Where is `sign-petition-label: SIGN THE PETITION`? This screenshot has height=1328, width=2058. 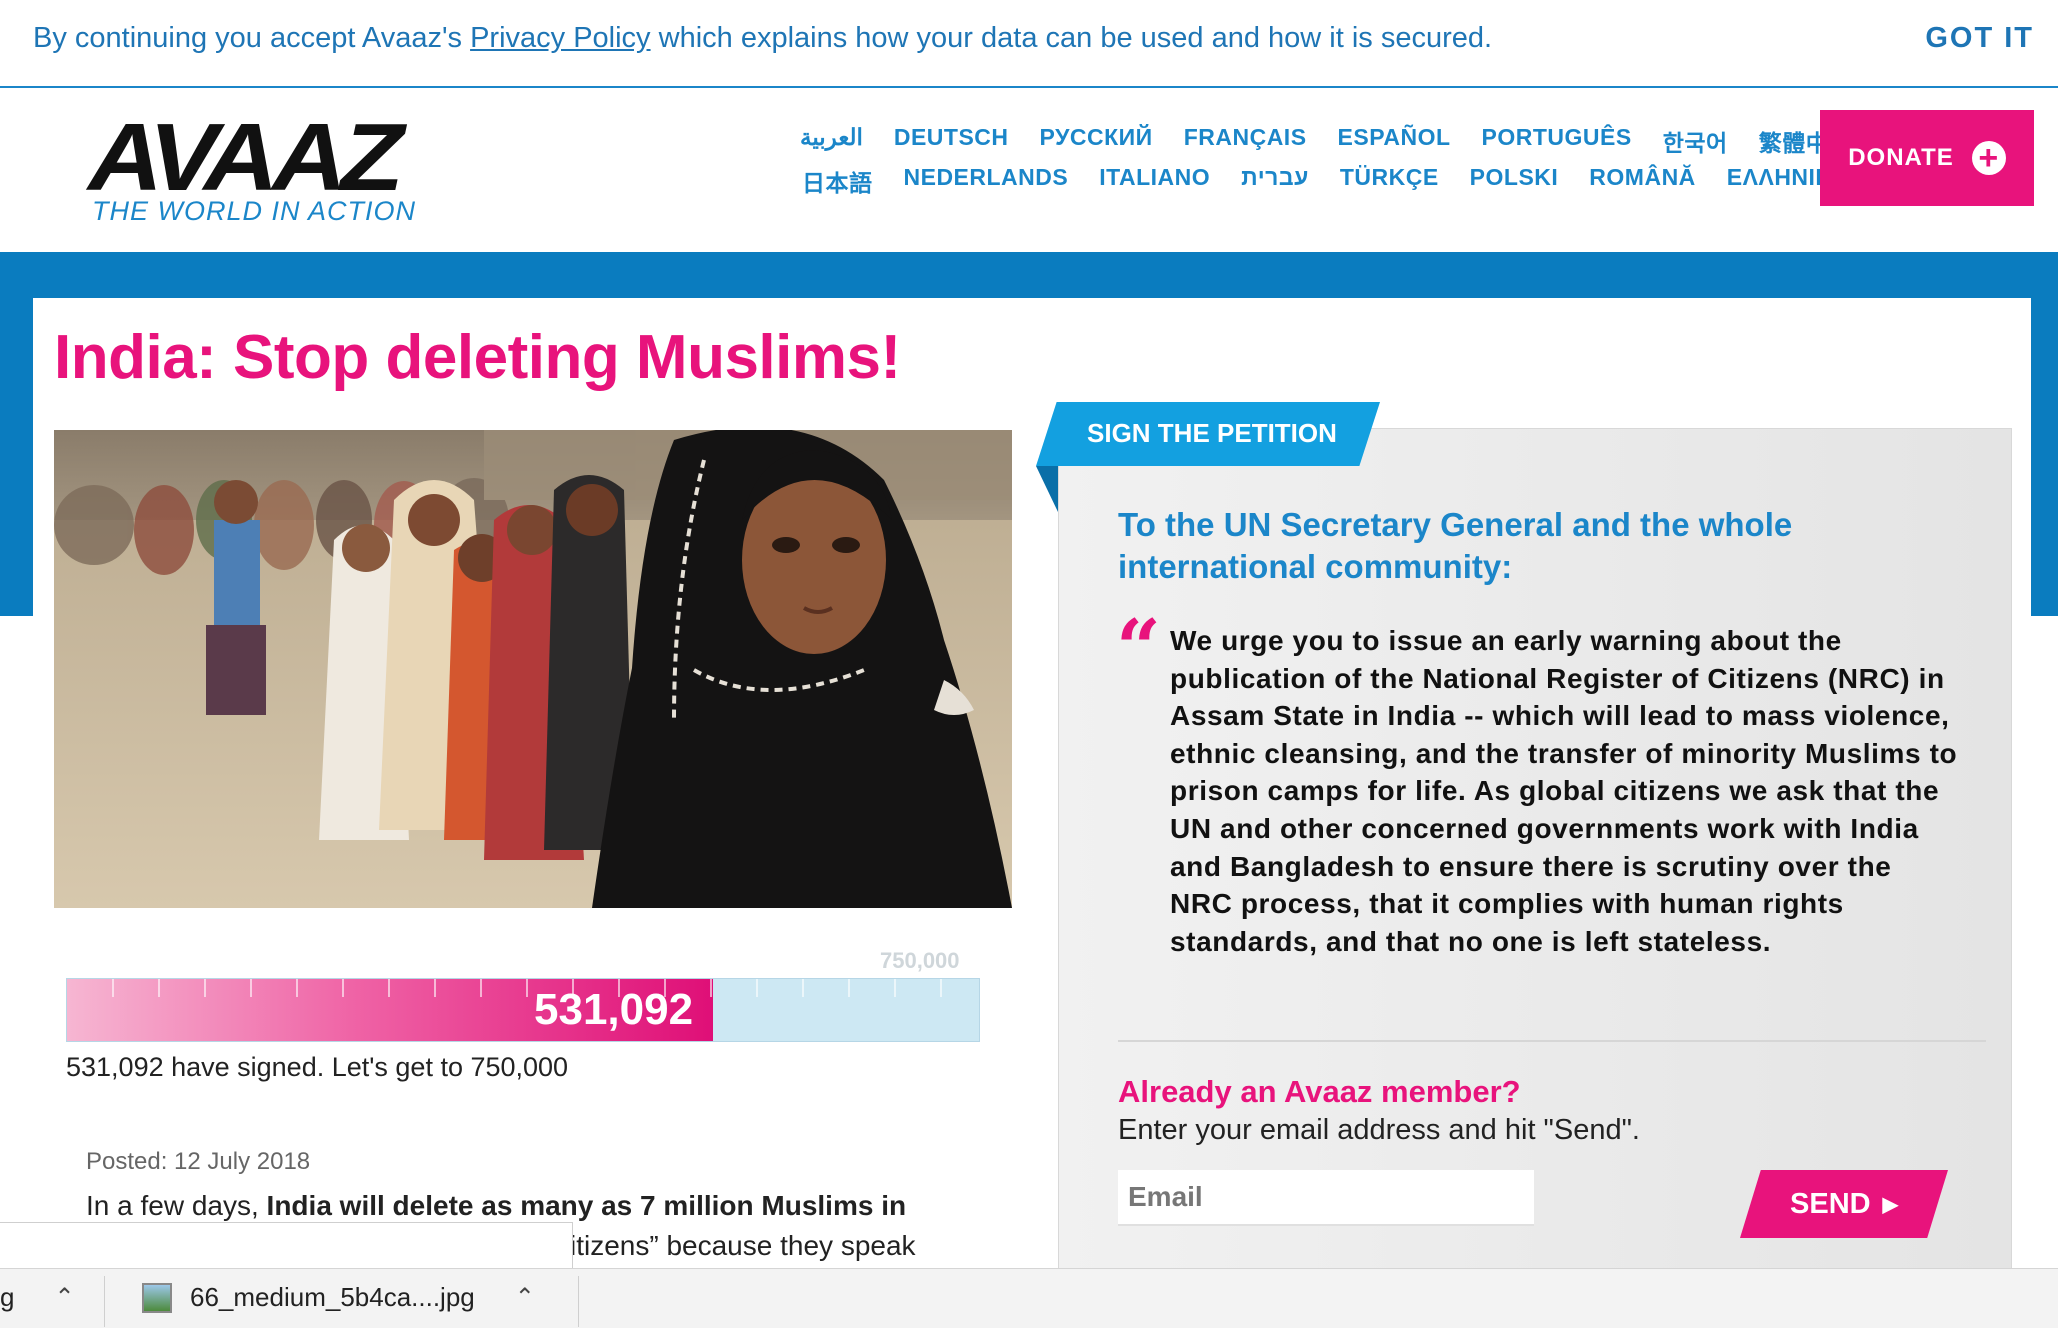
sign-petition-label: SIGN THE PETITION is located at coordinates (1212, 433).